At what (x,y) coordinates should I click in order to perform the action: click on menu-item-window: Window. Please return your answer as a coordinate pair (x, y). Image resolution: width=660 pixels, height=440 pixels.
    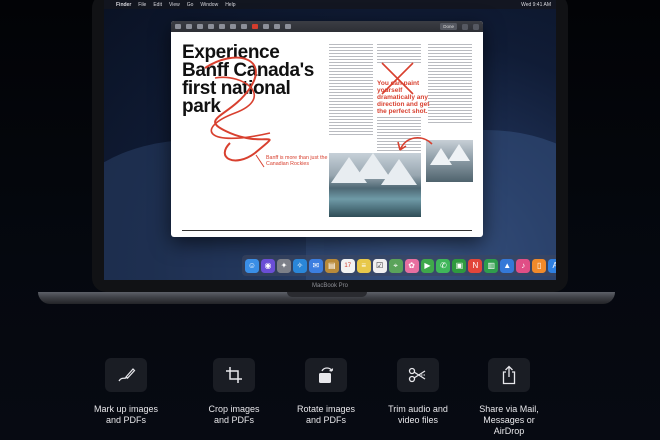
    Looking at the image, I should click on (209, 5).